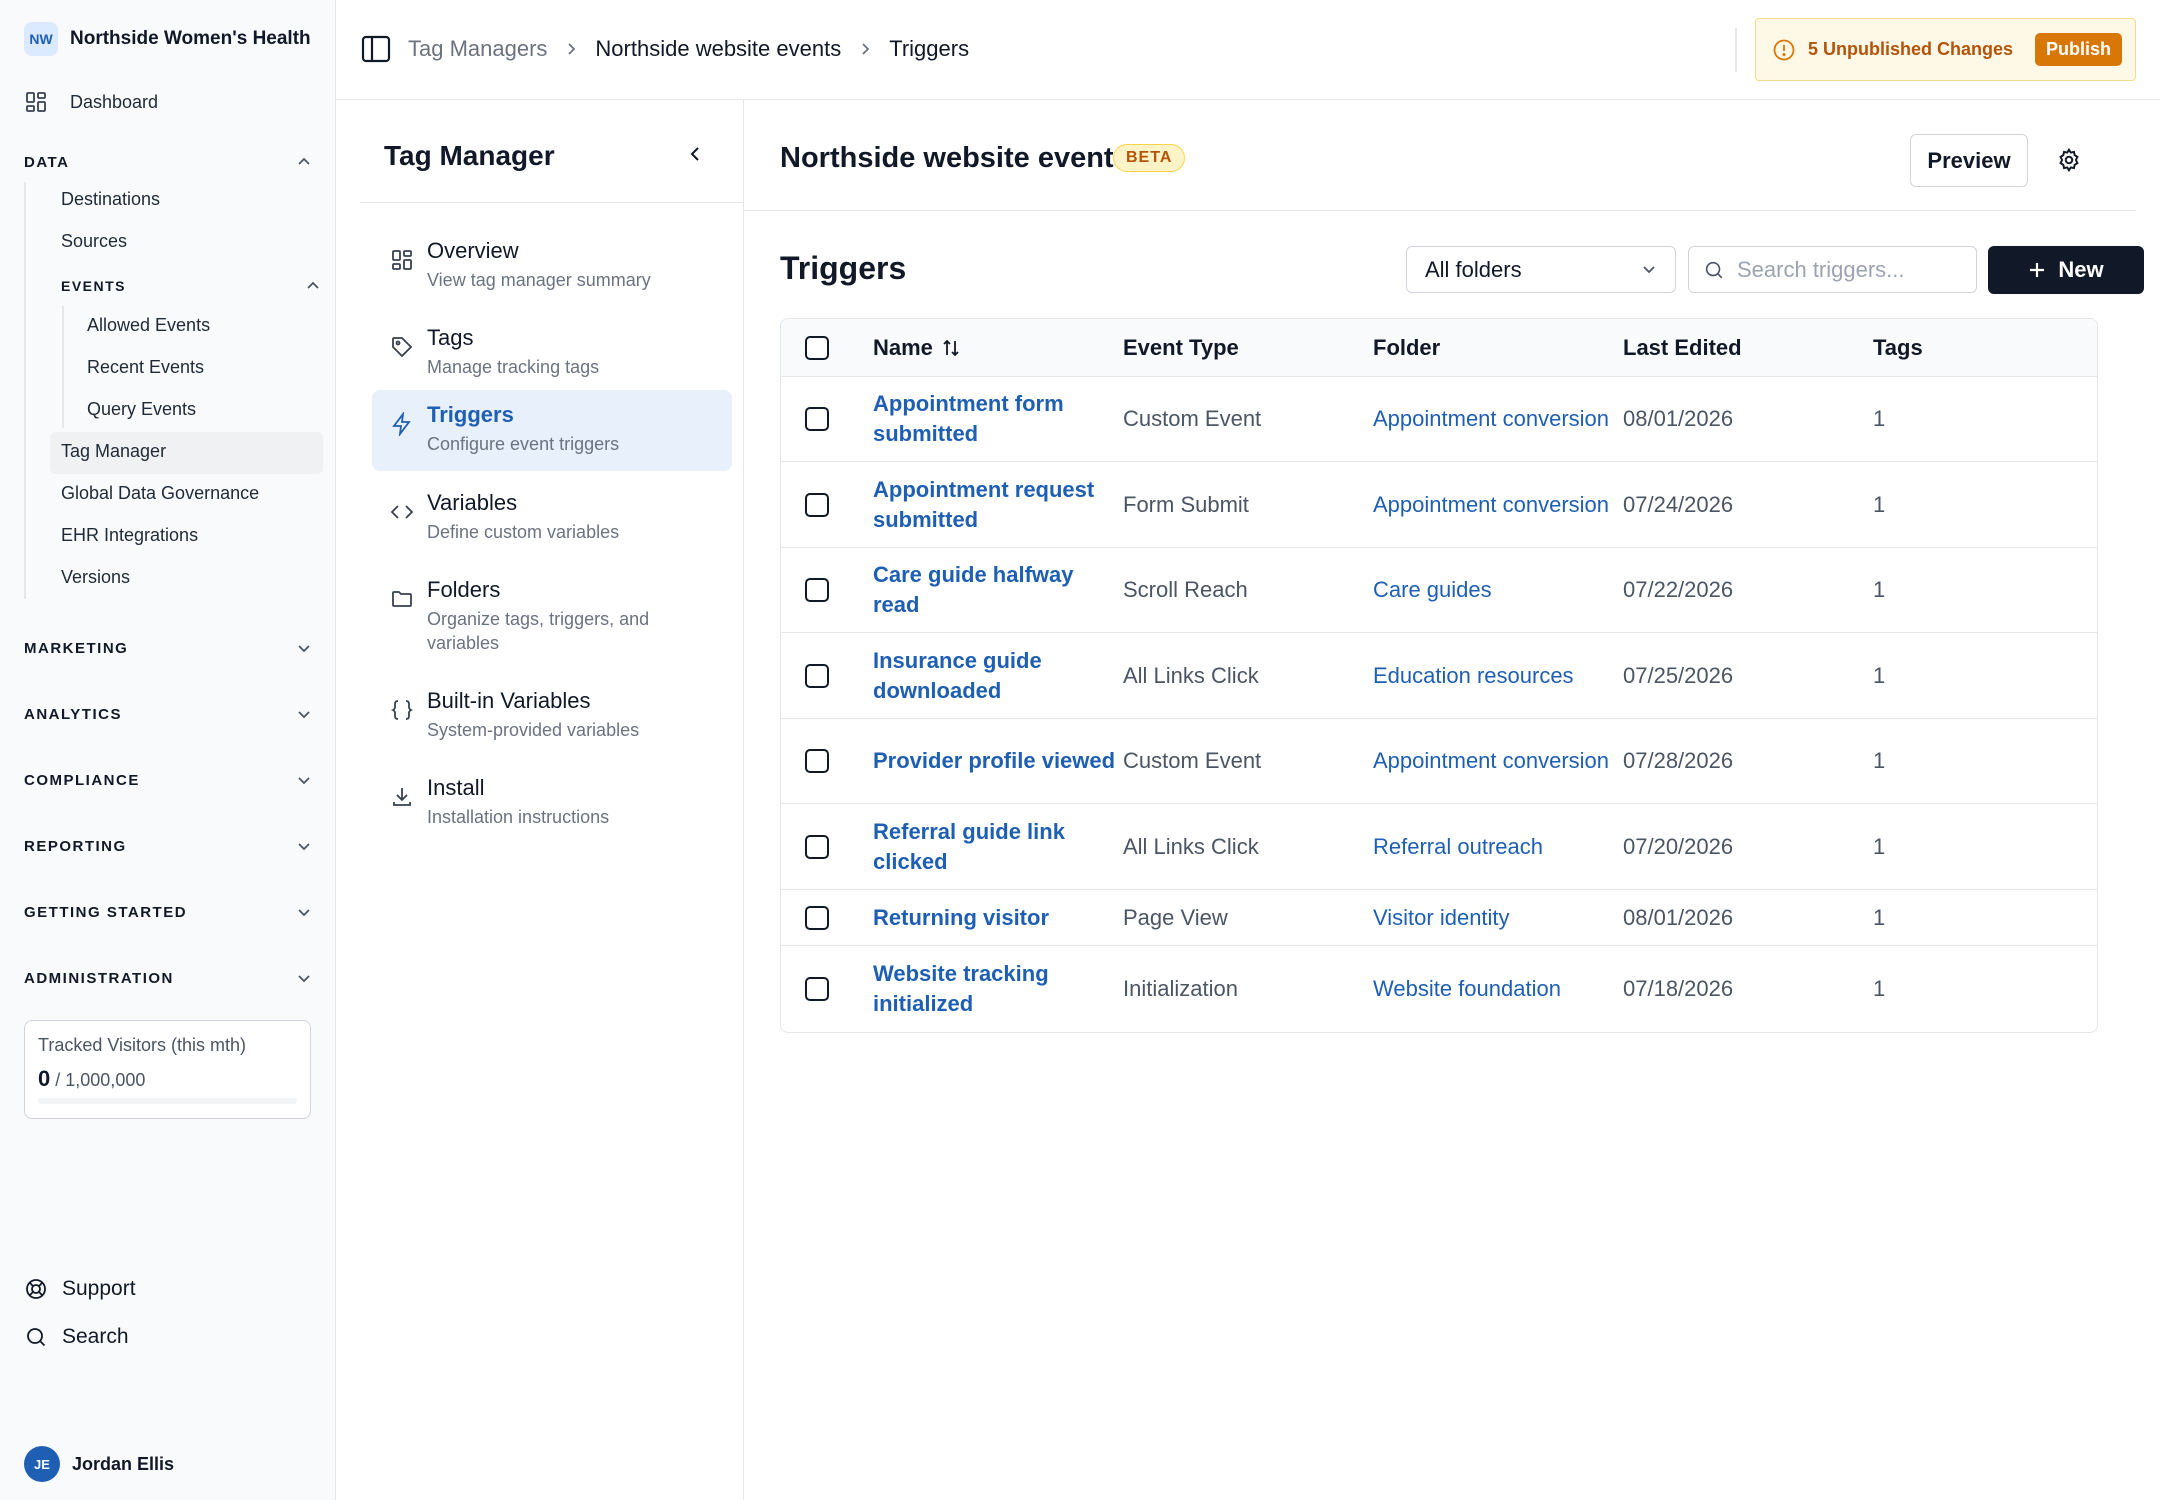 This screenshot has height=1500, width=2160. What do you see at coordinates (998, 348) in the screenshot?
I see `column-name: Name` at bounding box center [998, 348].